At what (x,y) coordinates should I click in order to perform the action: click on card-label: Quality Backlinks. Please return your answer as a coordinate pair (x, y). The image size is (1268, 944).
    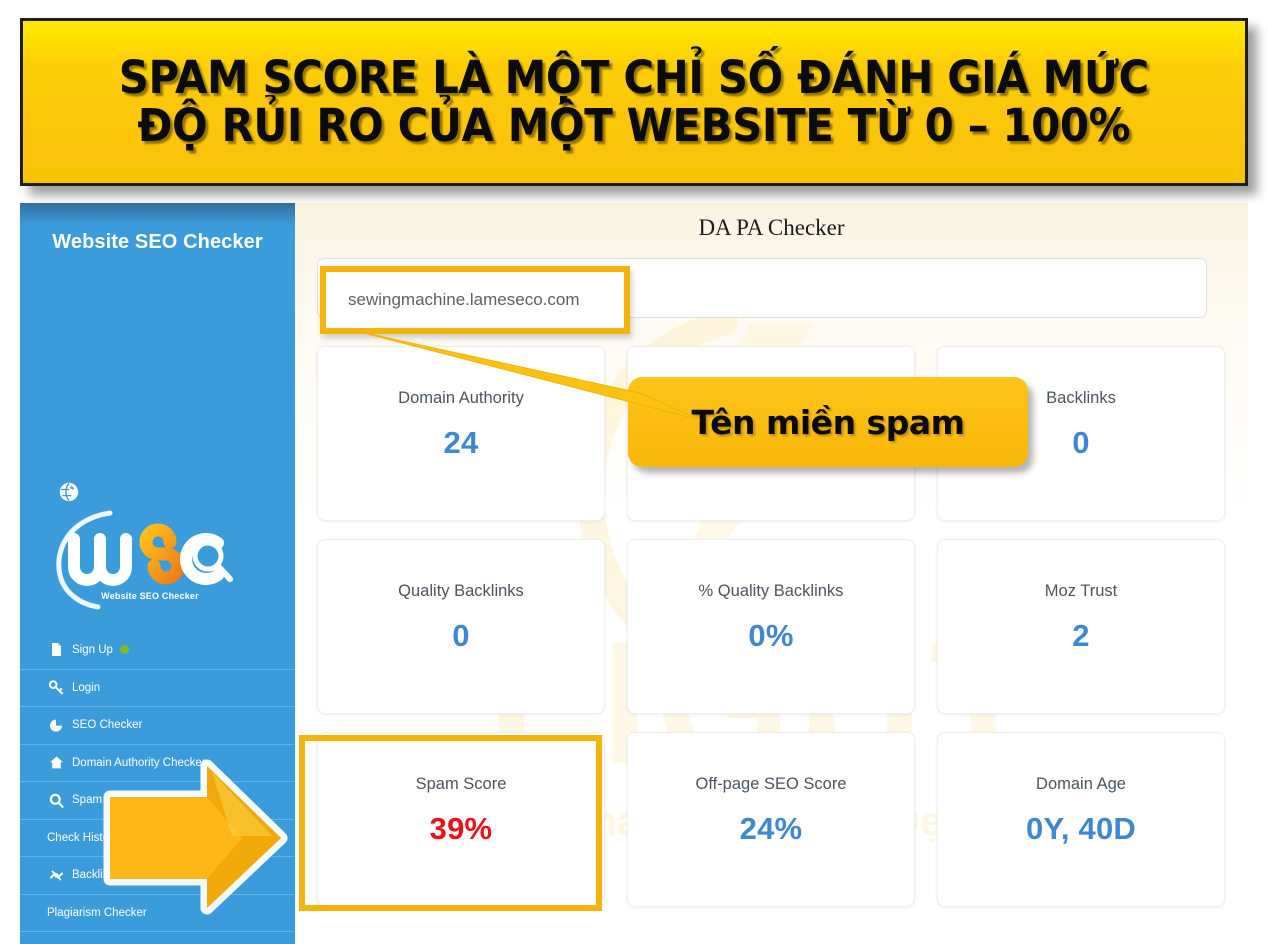
    Looking at the image, I should click on (461, 591).